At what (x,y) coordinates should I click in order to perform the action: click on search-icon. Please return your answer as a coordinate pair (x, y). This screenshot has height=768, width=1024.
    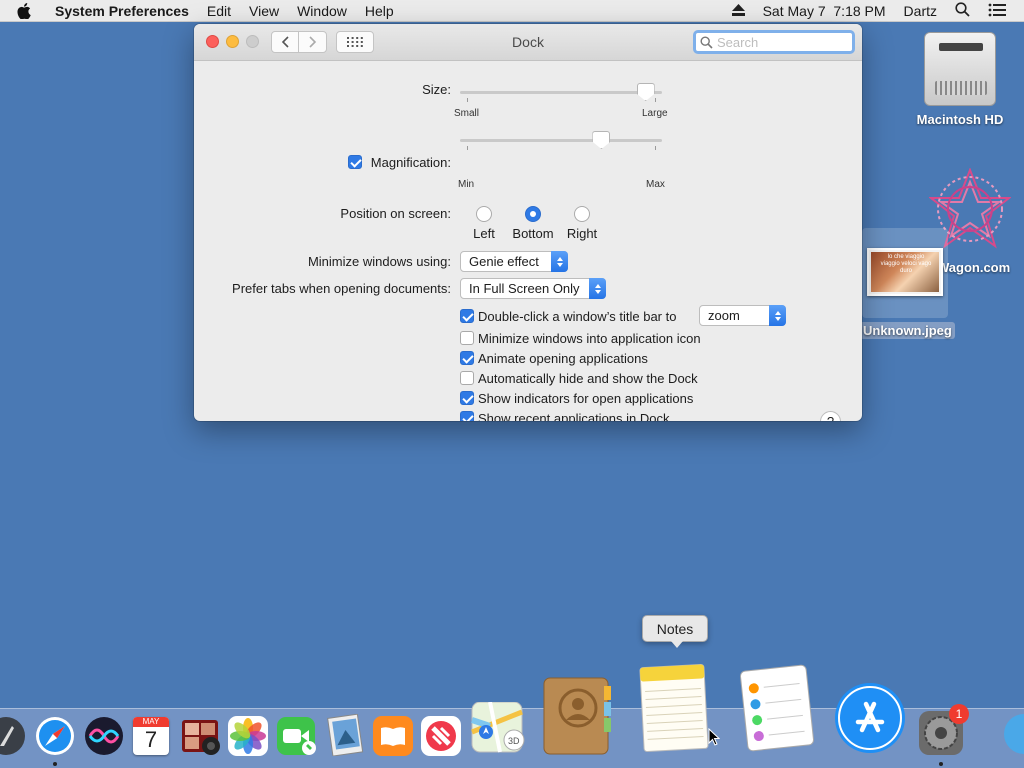
    Looking at the image, I should click on (706, 42).